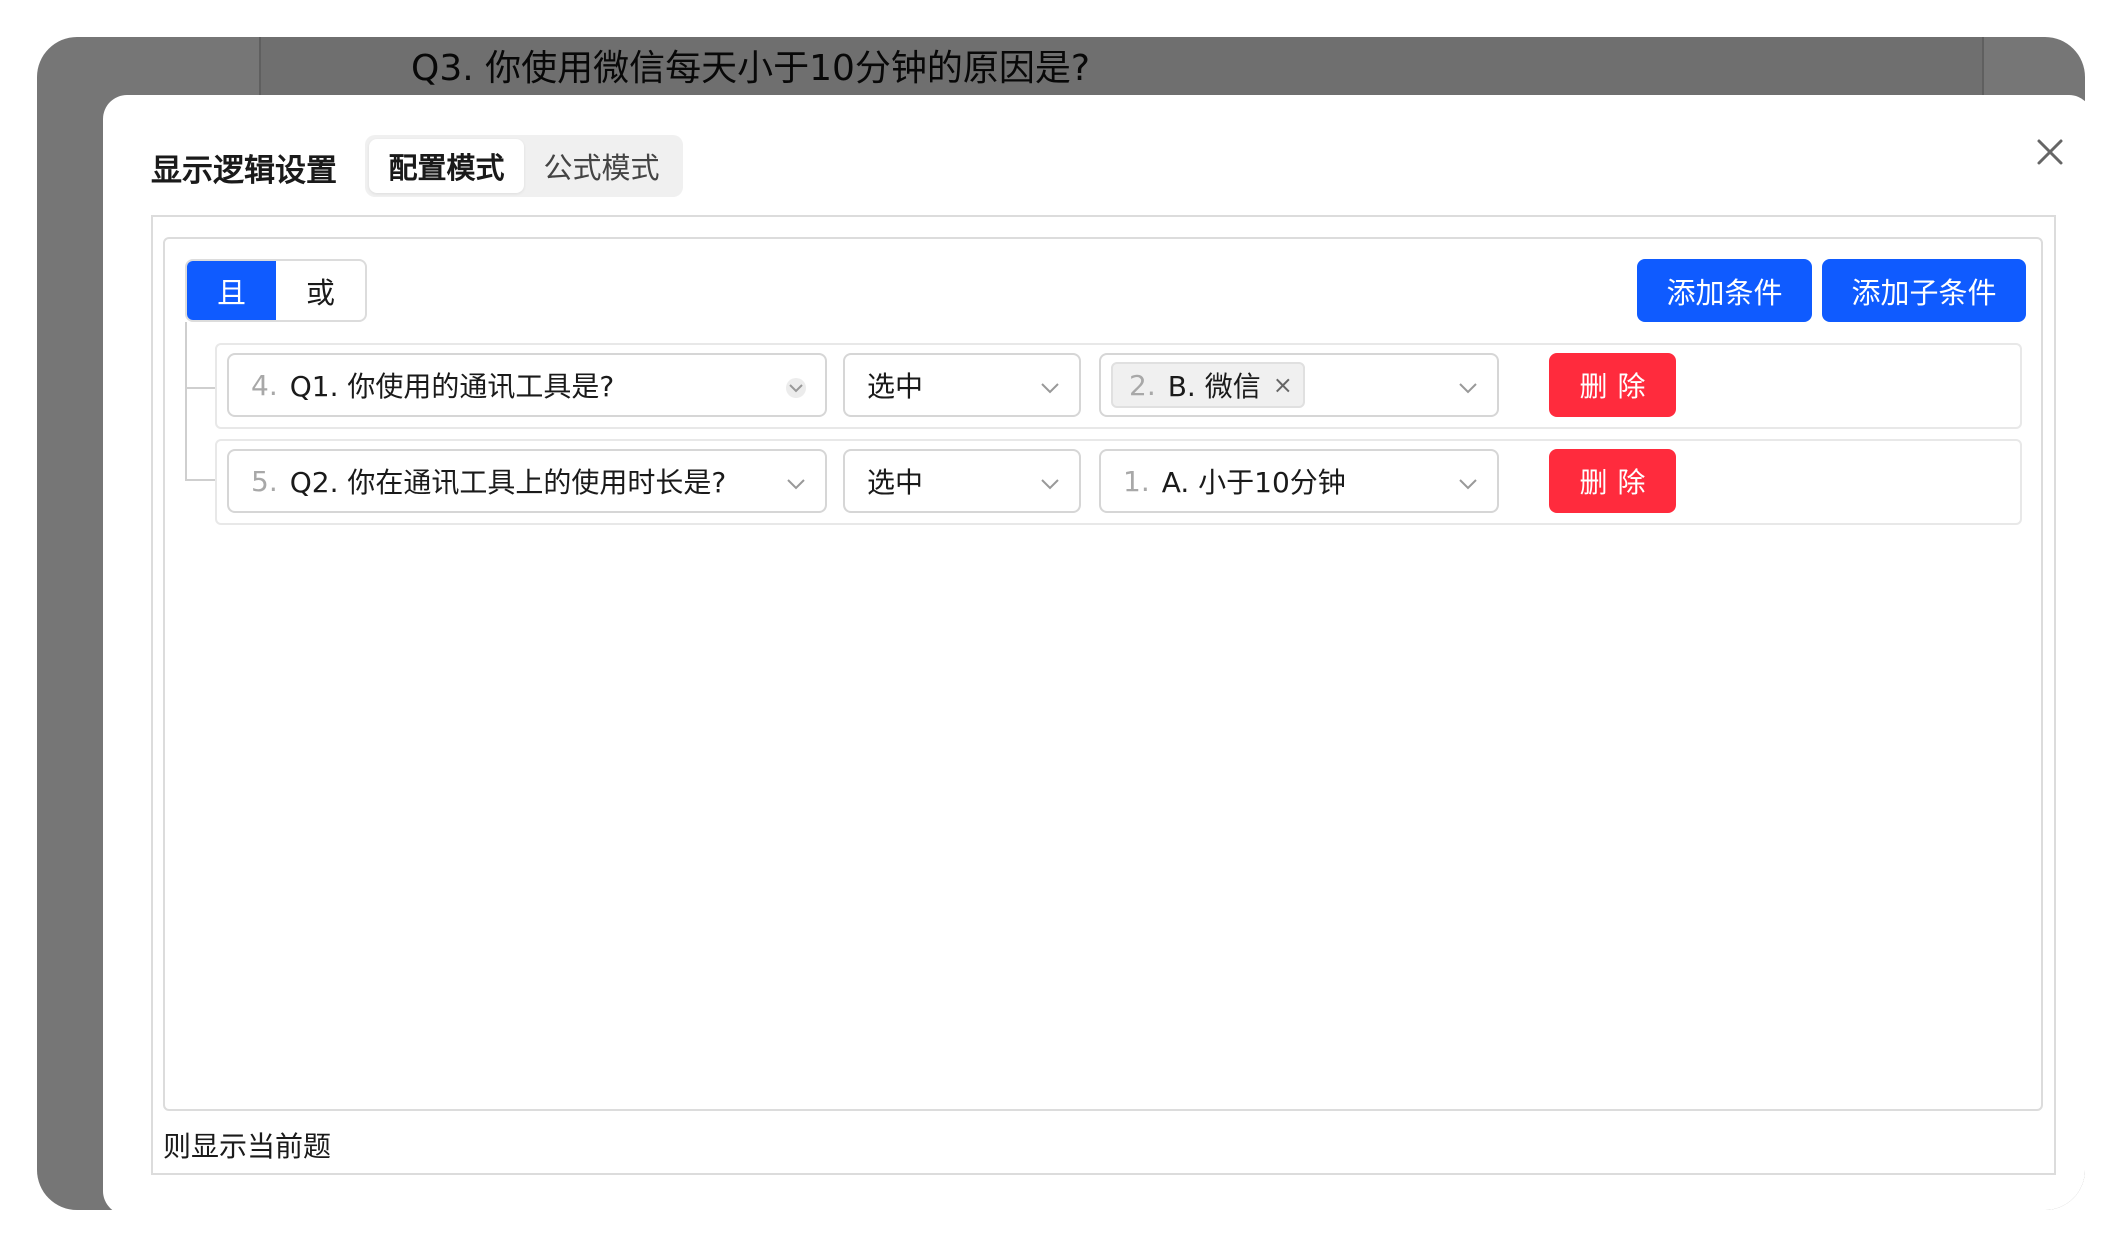 The image size is (2122, 1248). Describe the element at coordinates (1214, 386) in the screenshot. I see `value-text: B. 微信` at that location.